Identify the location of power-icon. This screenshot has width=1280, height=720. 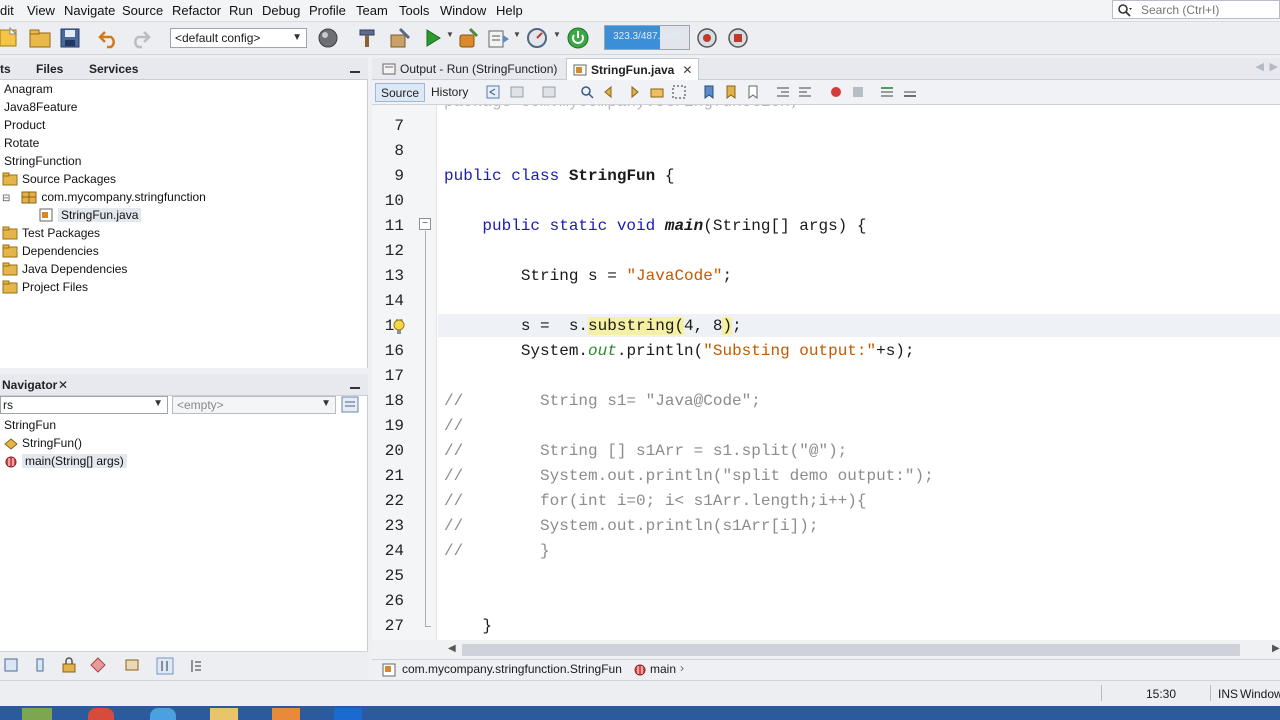
(578, 38).